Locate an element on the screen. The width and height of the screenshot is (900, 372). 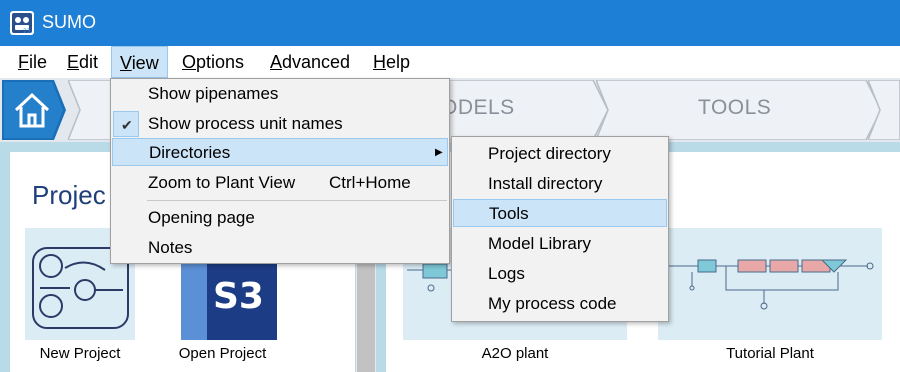
app-title: SUMO is located at coordinates (69, 22).